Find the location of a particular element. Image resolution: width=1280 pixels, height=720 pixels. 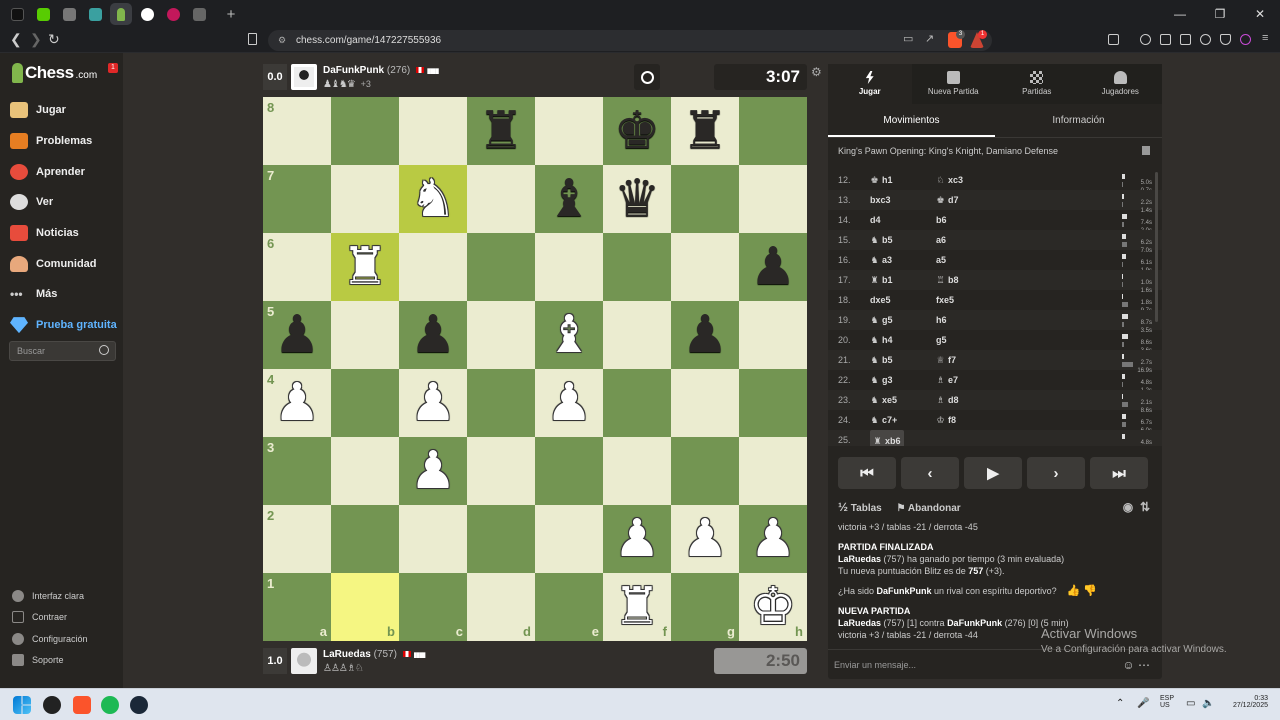

search-input: Buscar is located at coordinates (62, 351).